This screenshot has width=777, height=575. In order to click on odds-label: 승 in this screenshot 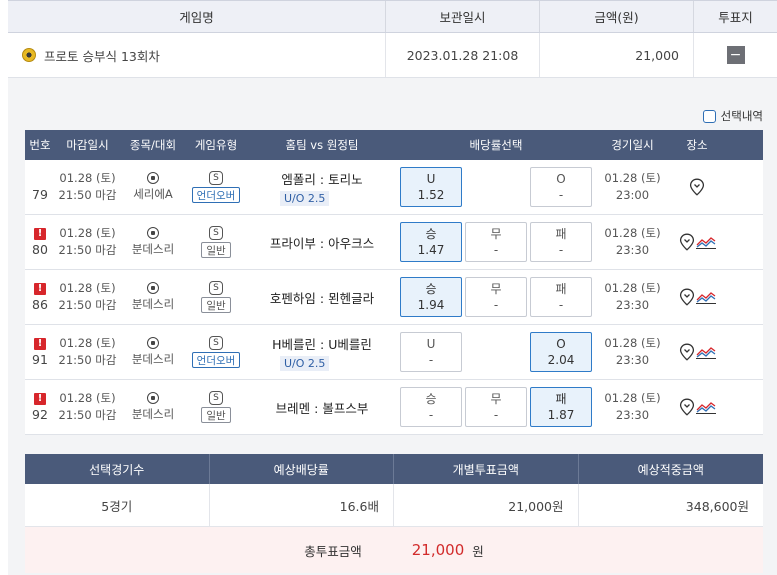, I will do `click(431, 399)`.